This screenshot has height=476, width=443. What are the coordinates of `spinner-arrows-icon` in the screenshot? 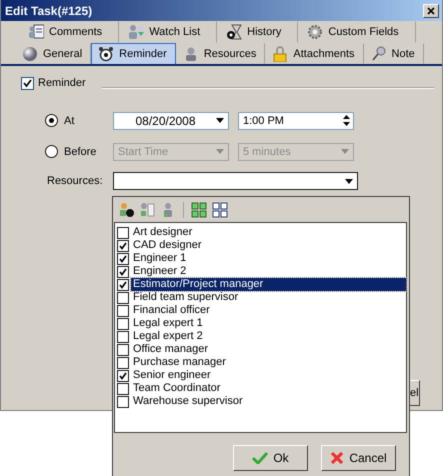 It's located at (346, 120).